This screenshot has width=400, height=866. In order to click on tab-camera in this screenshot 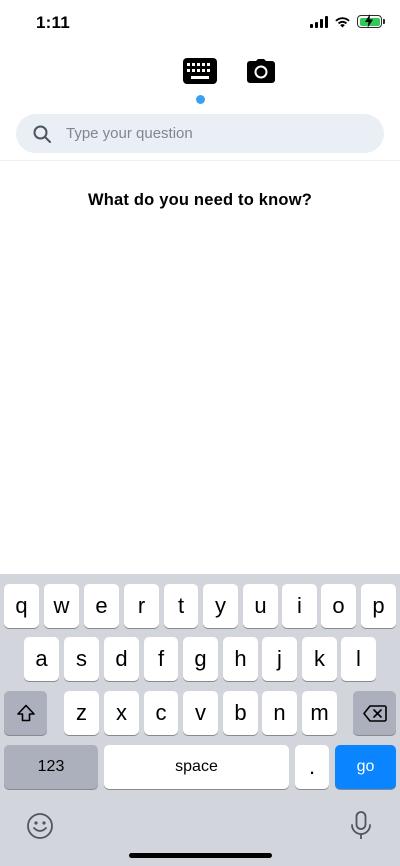, I will do `click(261, 71)`.